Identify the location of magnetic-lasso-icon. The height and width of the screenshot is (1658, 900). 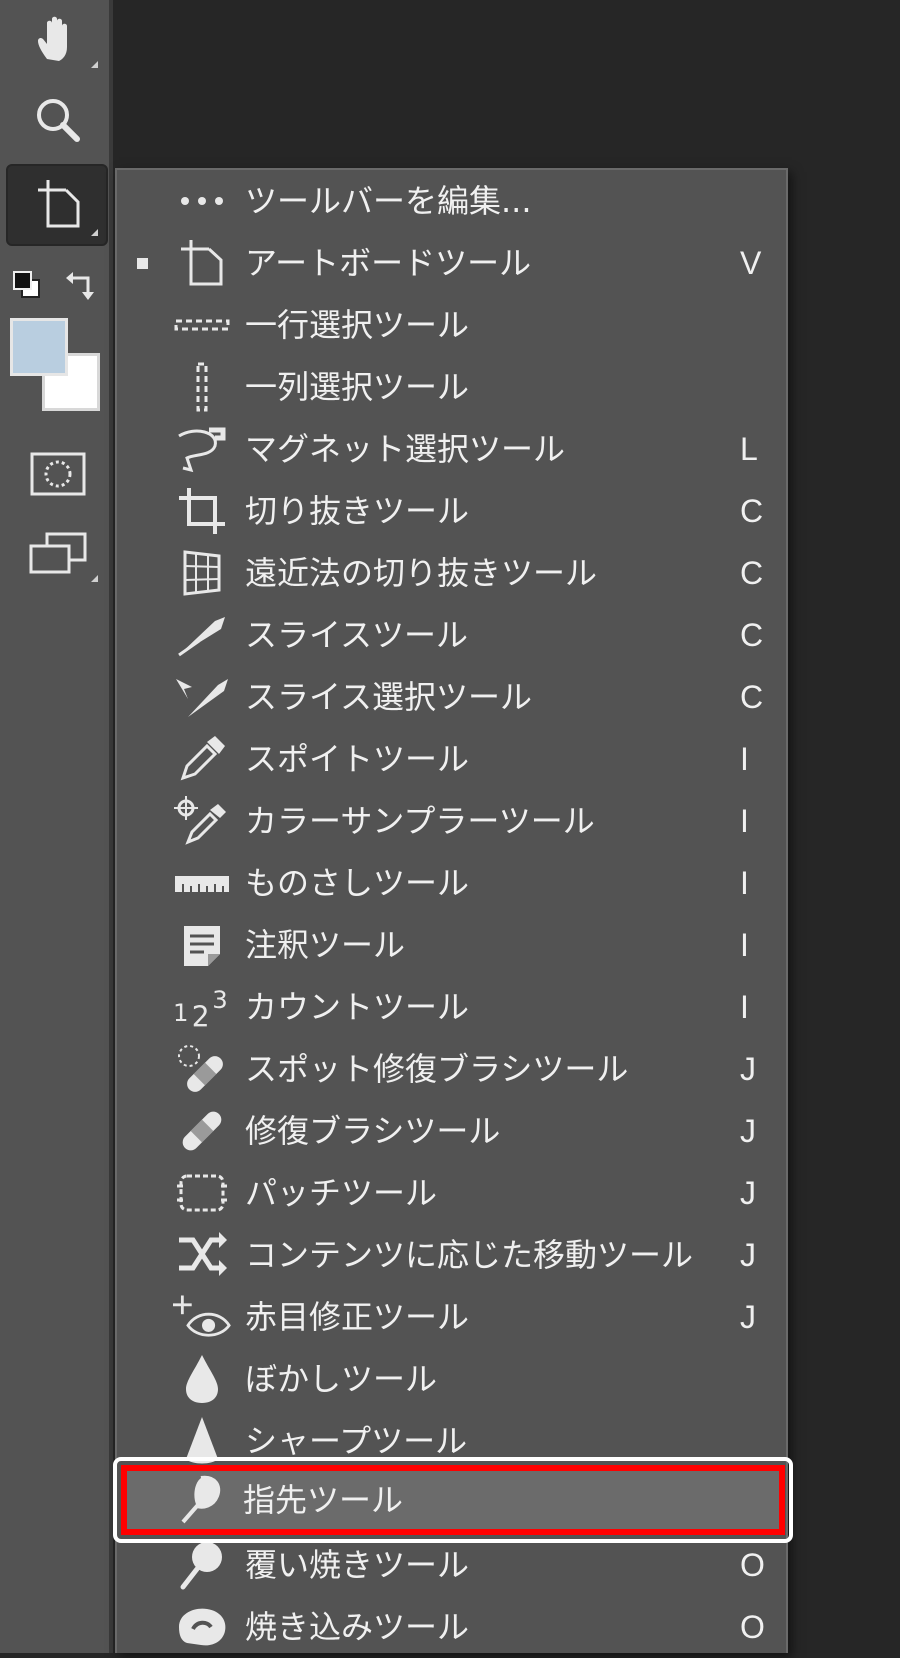
(202, 449).